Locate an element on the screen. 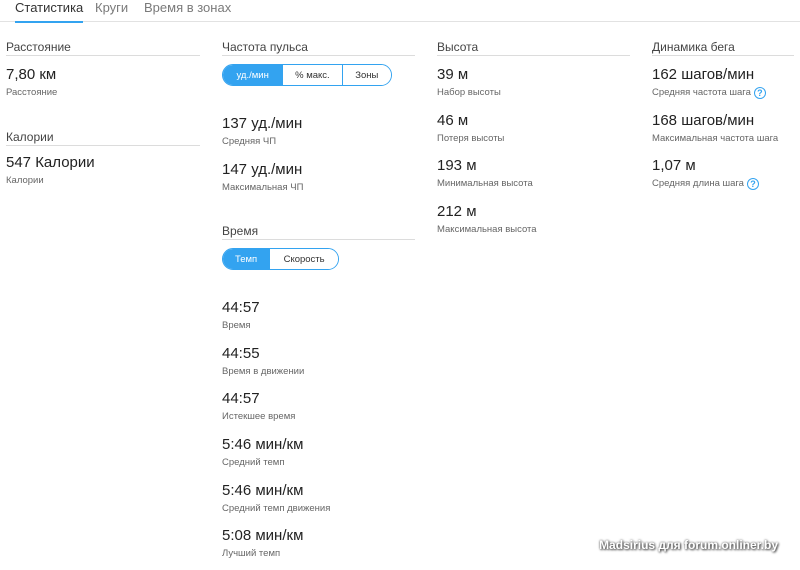  tab-time-in-zones: Время в зонах is located at coordinates (187, 11).